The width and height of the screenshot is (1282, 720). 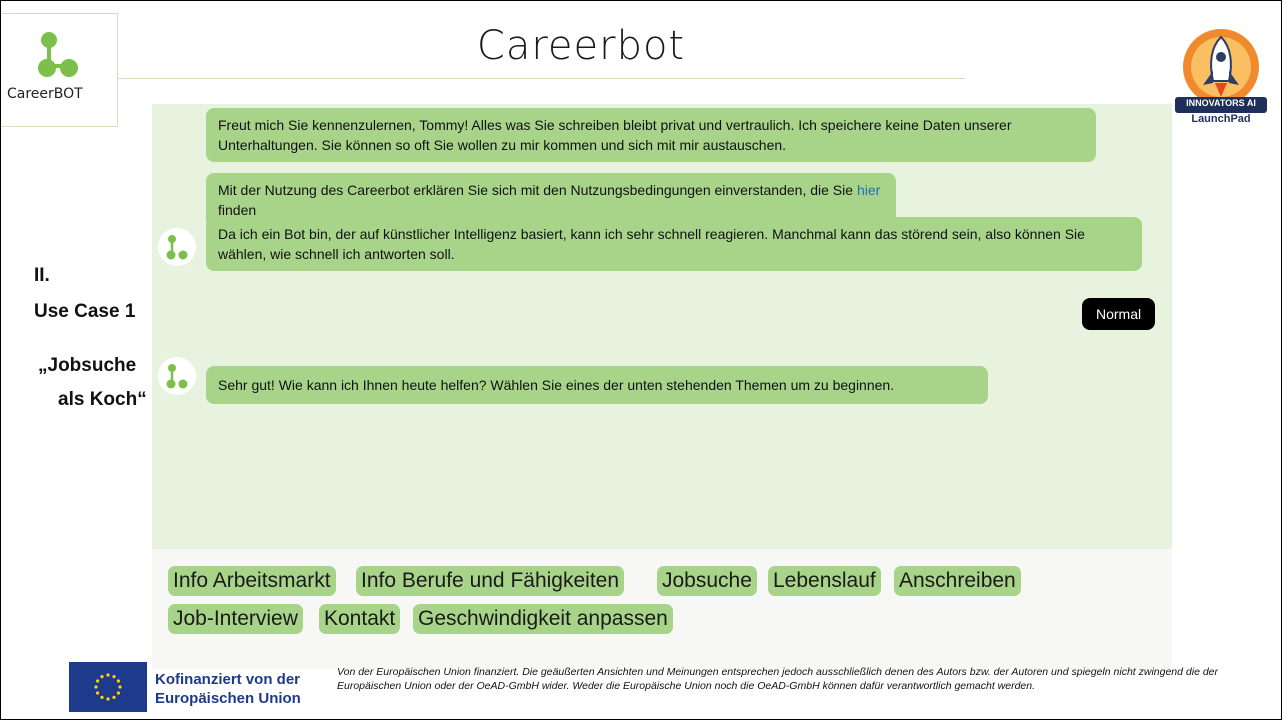 I want to click on eu-flag-icon, so click(x=108, y=687).